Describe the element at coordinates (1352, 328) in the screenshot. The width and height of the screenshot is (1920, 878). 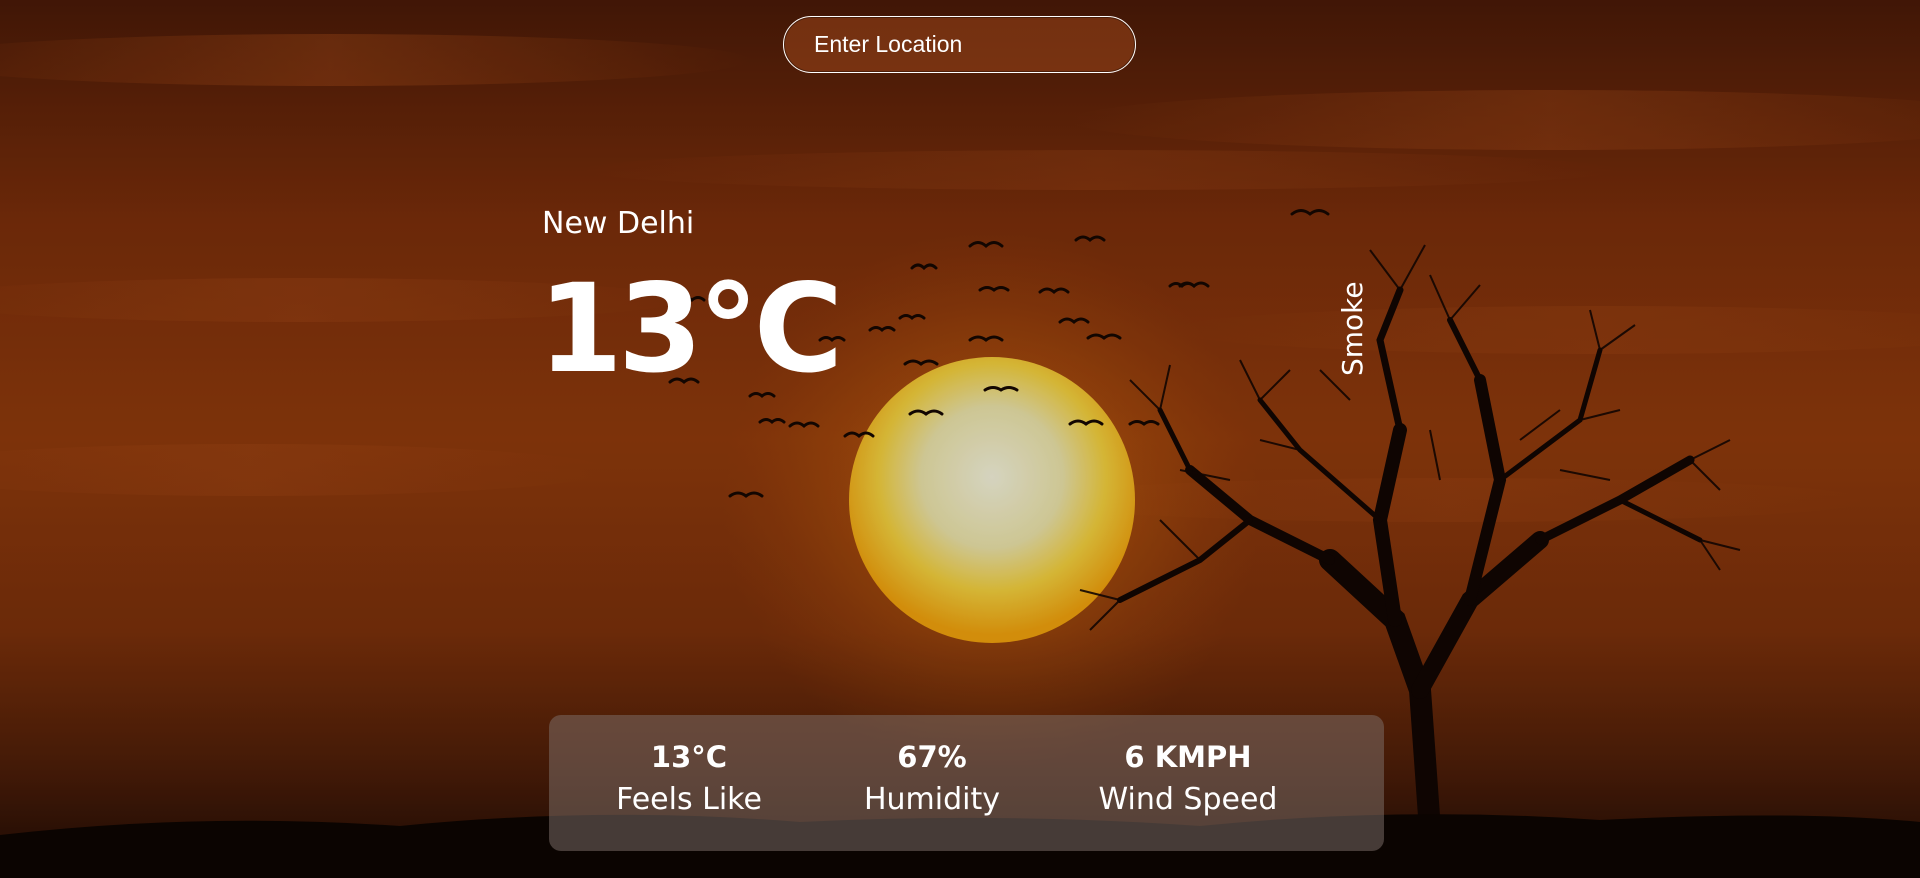
I see `weather-condition: Smoke` at that location.